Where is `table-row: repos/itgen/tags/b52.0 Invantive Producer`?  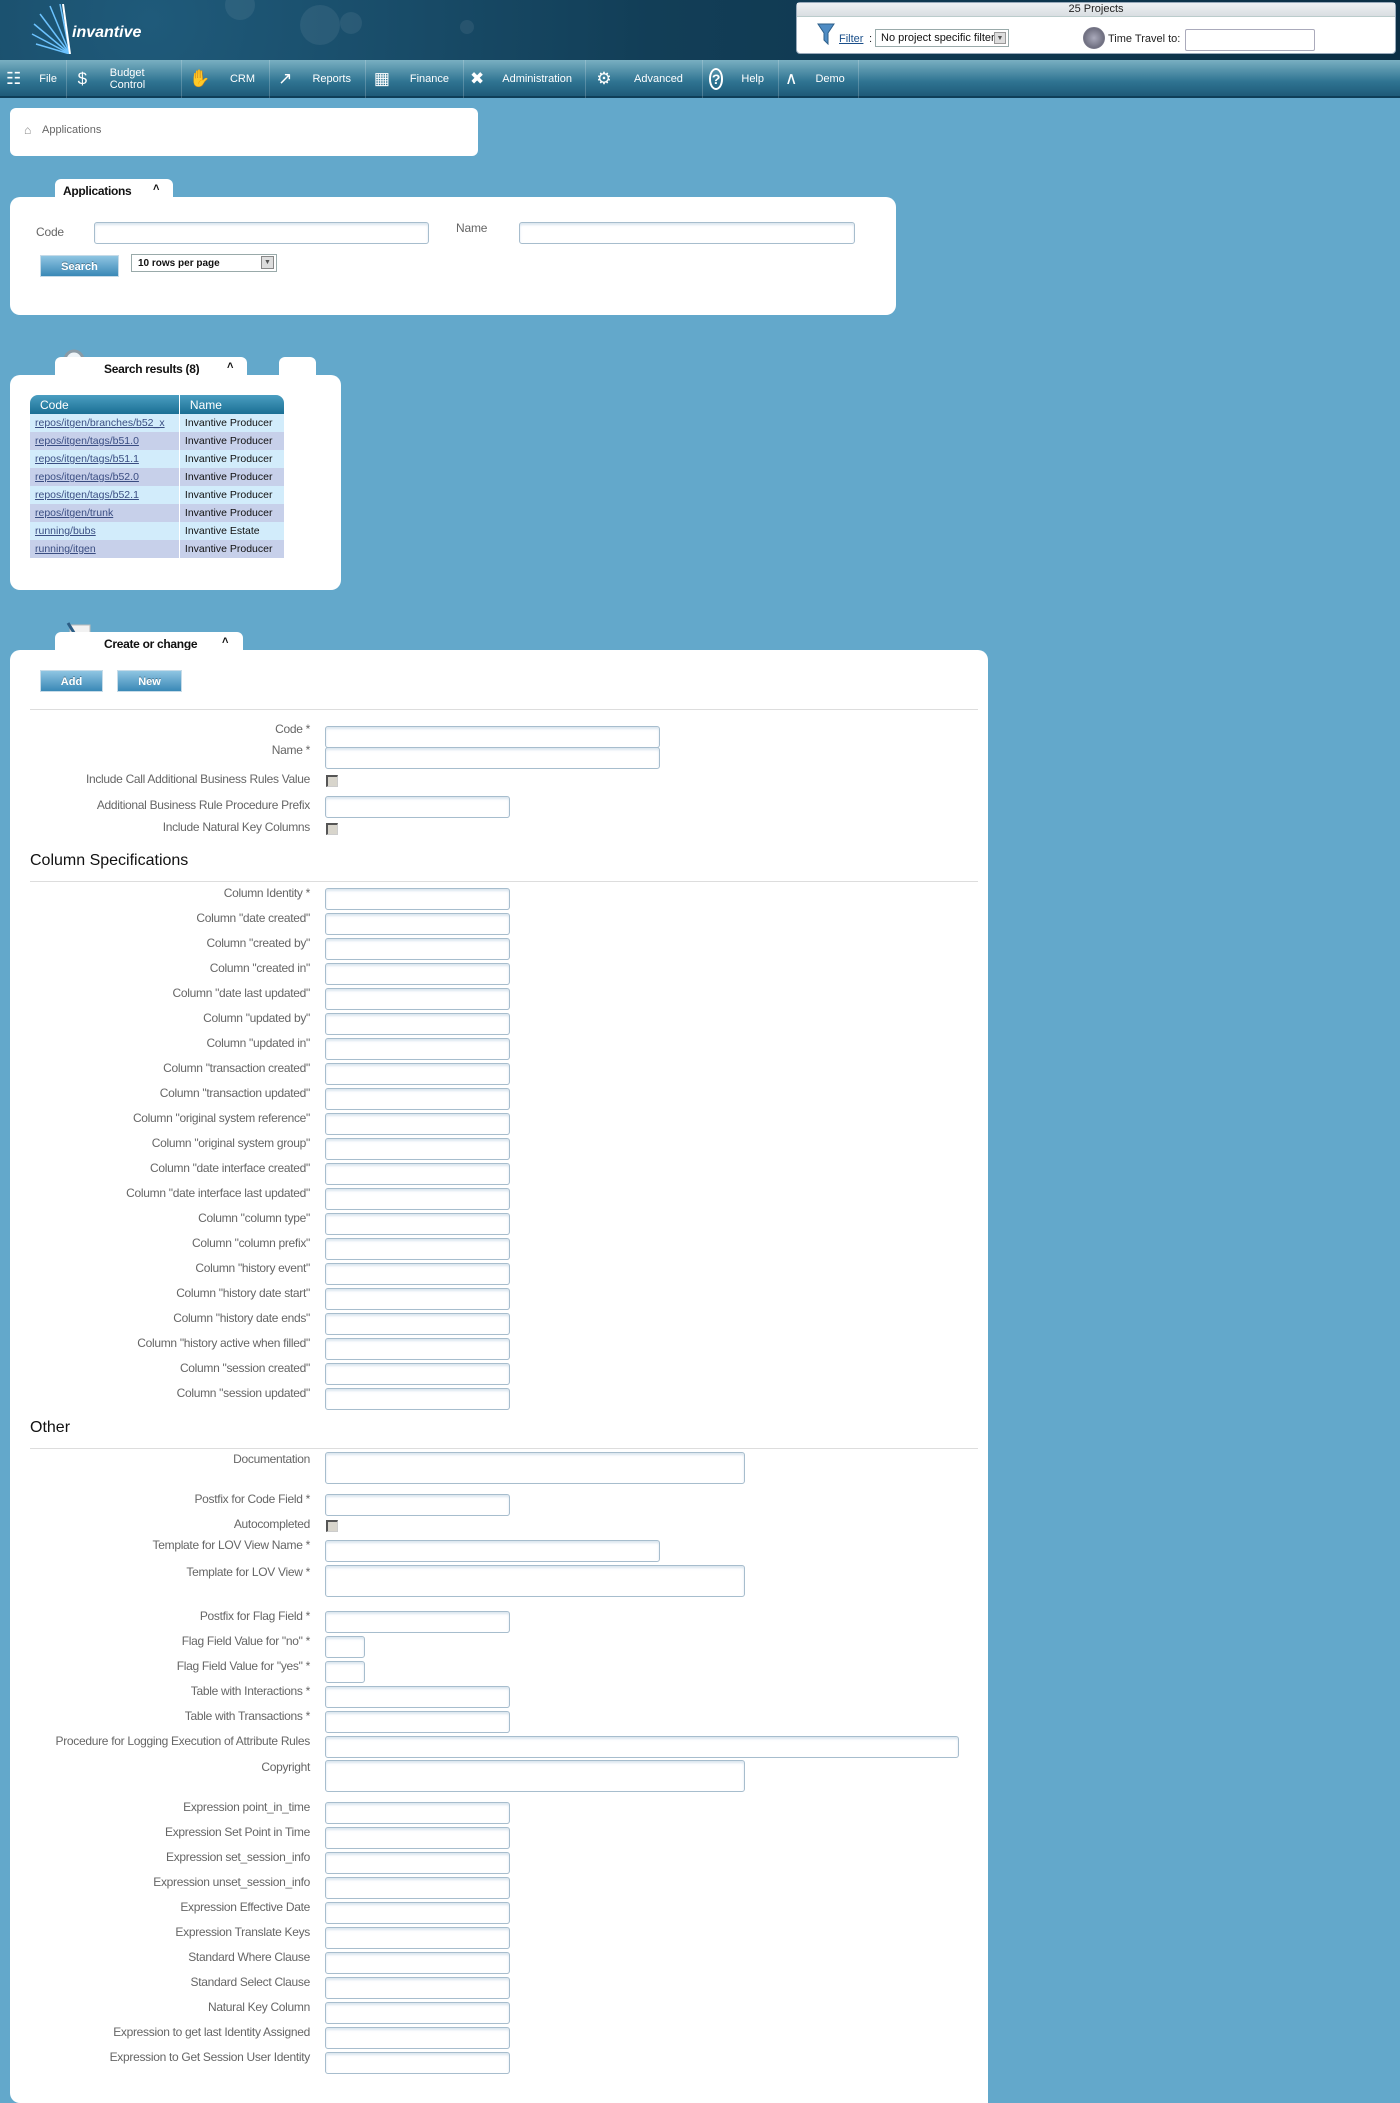
table-row: repos/itgen/tags/b52.0 Invantive Producer is located at coordinates (157, 477).